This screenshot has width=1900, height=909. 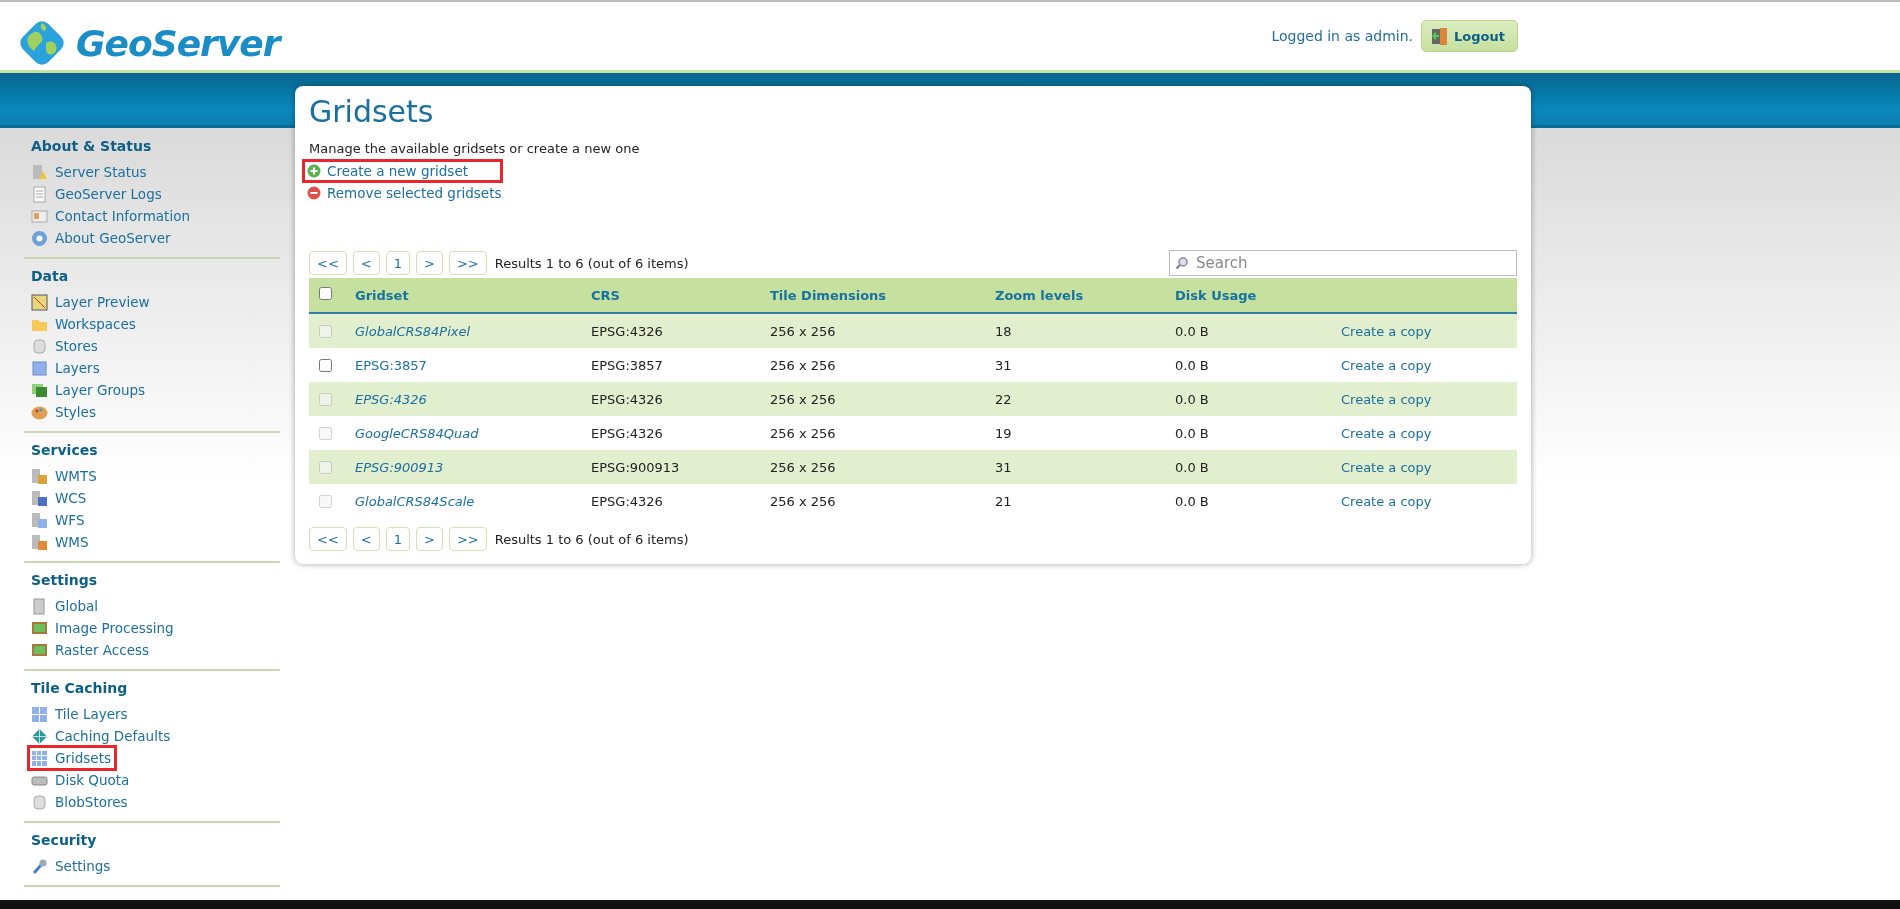 I want to click on sidebar-item: Layer Preview, so click(x=92, y=302).